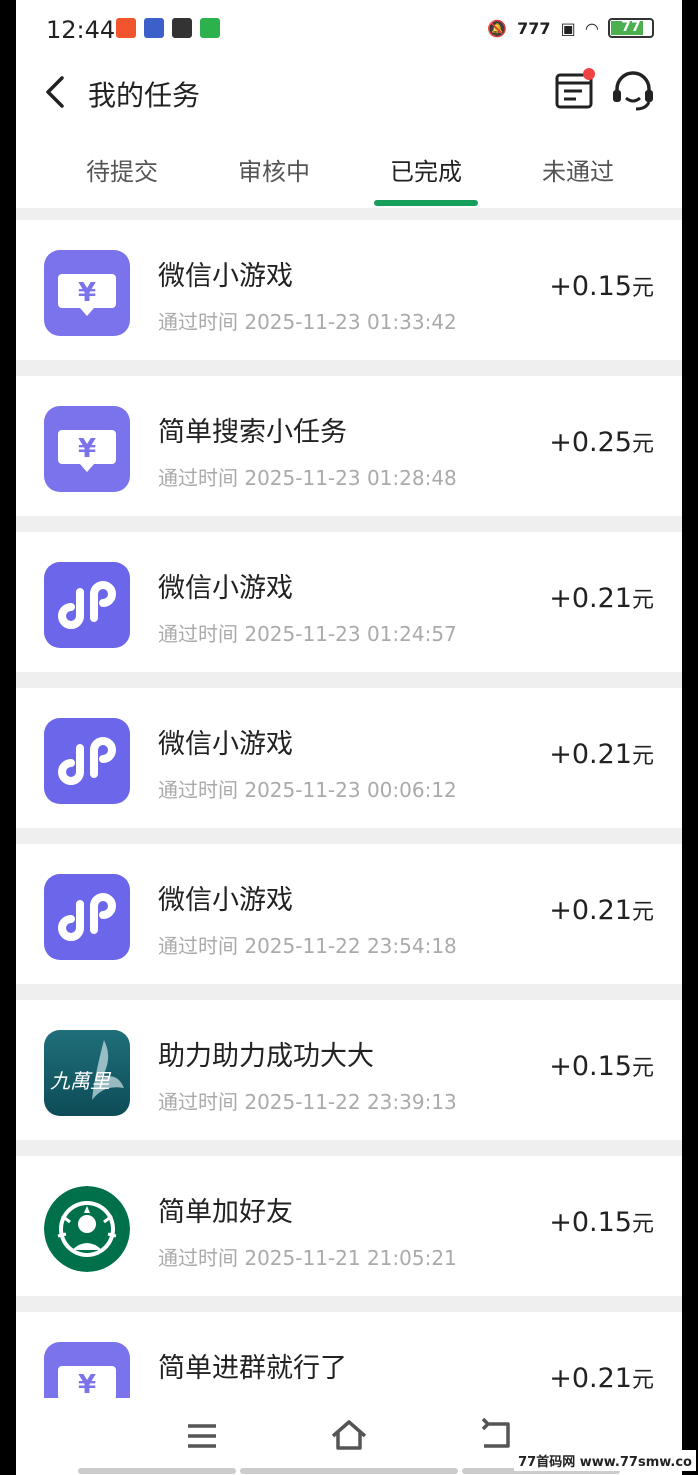  What do you see at coordinates (497, 28) in the screenshot?
I see `mute-icon: 🔕` at bounding box center [497, 28].